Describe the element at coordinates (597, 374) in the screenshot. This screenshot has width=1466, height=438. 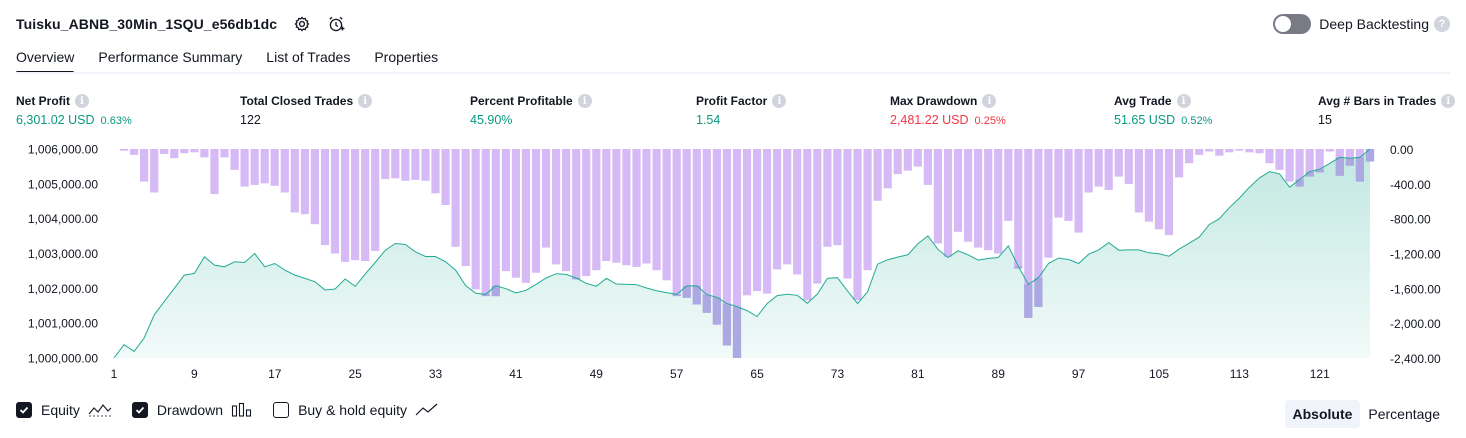
I see `x-axis-tick-label: 49` at that location.